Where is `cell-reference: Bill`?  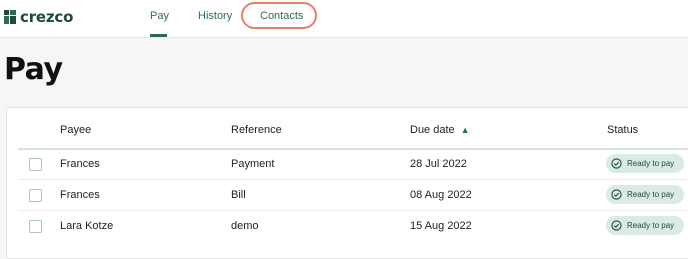 cell-reference: Bill is located at coordinates (238, 195).